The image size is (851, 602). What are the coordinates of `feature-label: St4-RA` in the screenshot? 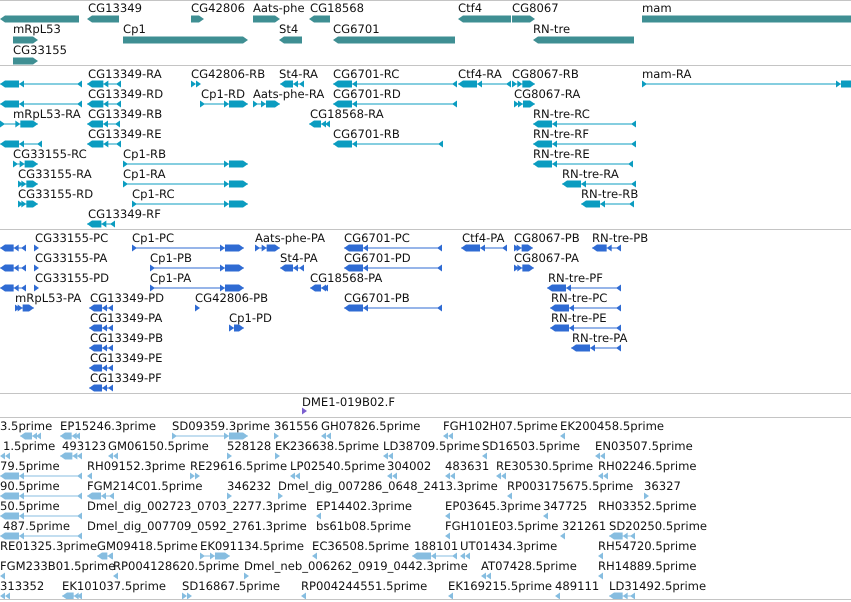 It's located at (298, 74).